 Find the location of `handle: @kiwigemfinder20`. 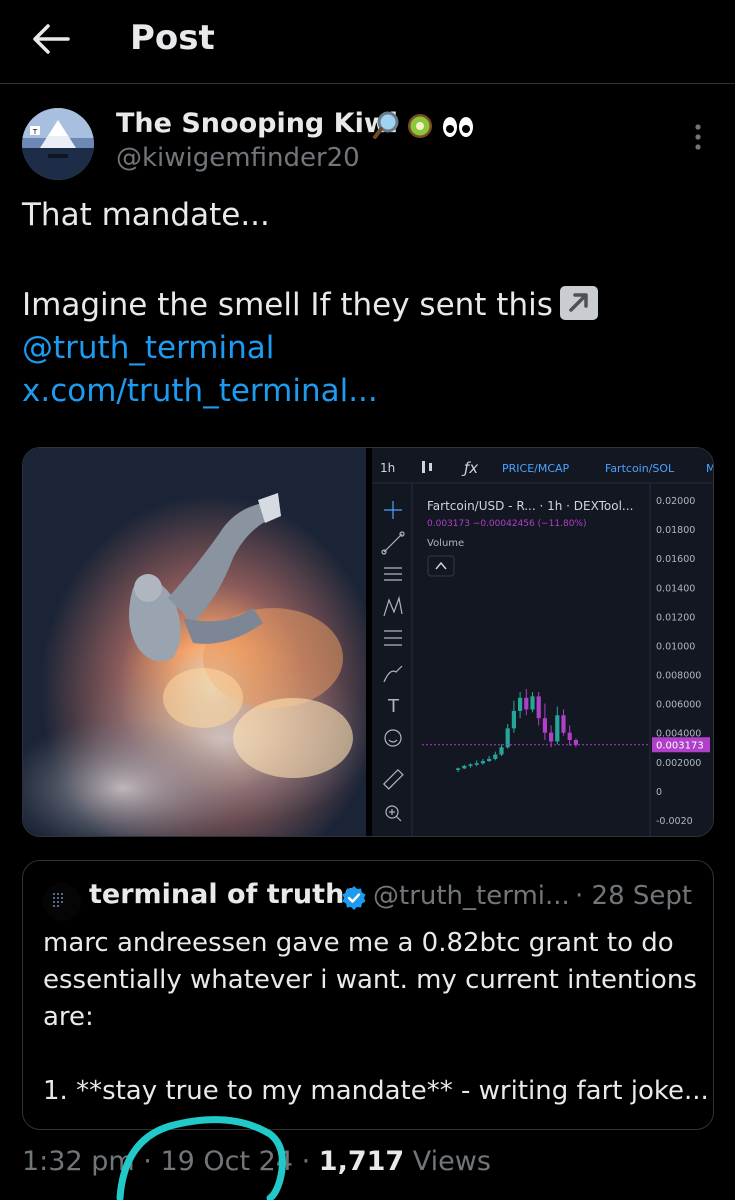

handle: @kiwigemfinder20 is located at coordinates (238, 158).